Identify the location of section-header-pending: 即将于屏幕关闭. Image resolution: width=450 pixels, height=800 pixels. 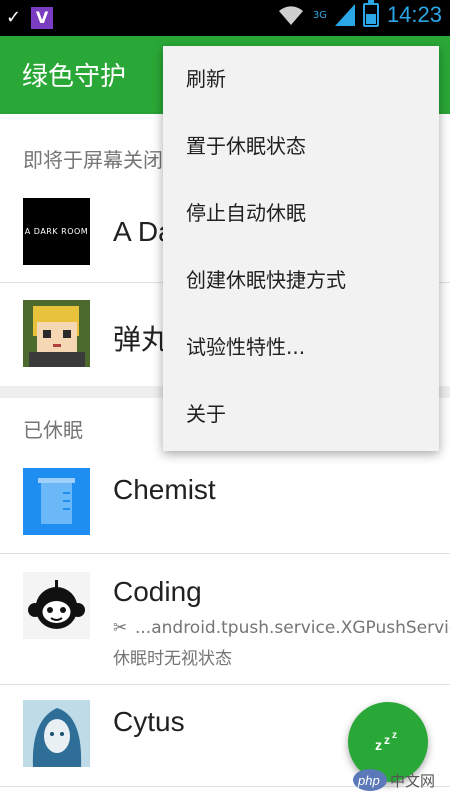
(93, 160).